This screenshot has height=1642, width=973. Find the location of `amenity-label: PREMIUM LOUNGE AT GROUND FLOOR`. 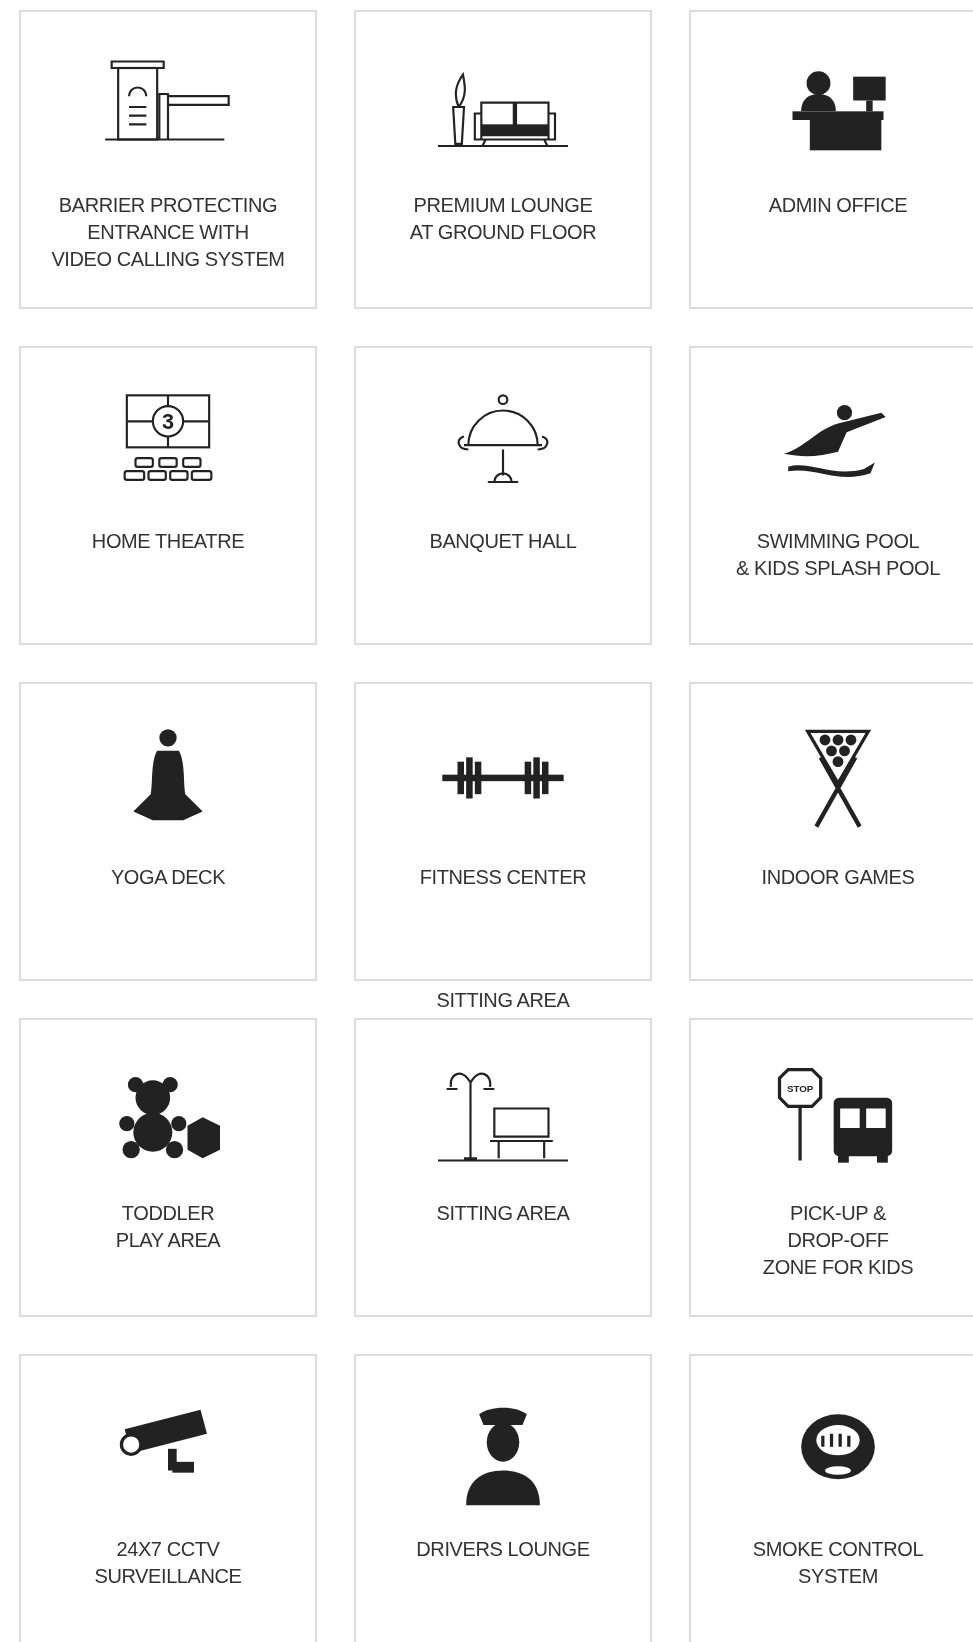

amenity-label: PREMIUM LOUNGE AT GROUND FLOOR is located at coordinates (503, 219).